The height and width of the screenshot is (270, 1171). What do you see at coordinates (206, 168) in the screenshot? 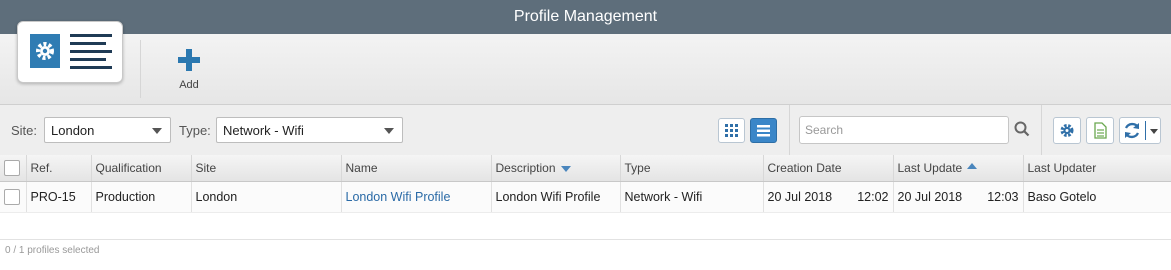
I see `column-header-site-label: Site` at bounding box center [206, 168].